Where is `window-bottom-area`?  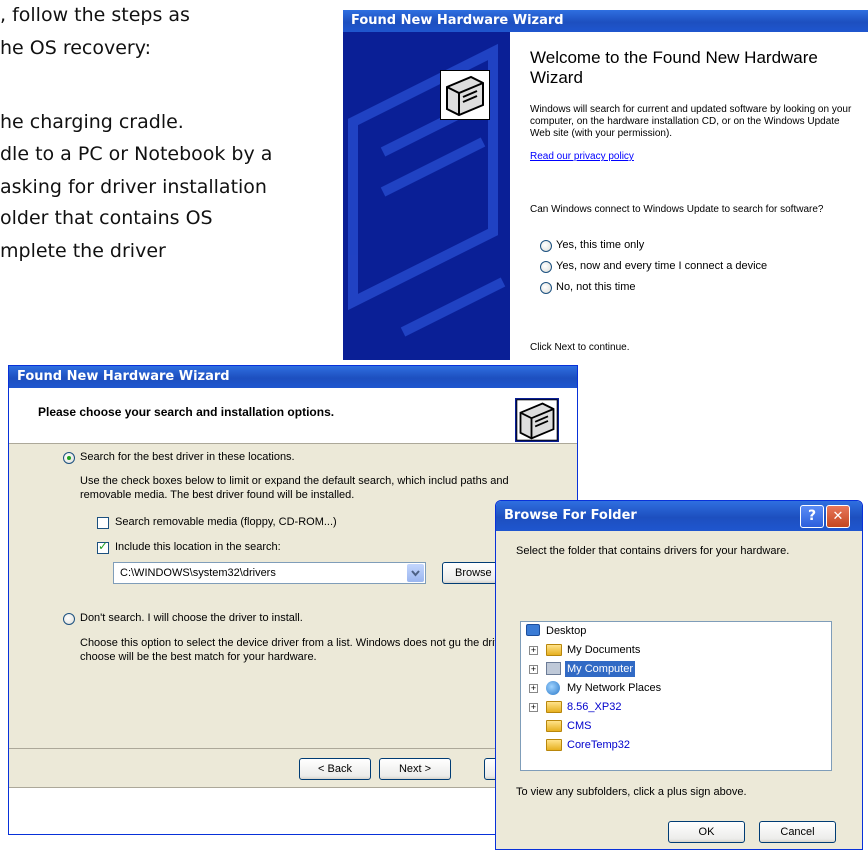
window-bottom-area is located at coordinates (293, 810).